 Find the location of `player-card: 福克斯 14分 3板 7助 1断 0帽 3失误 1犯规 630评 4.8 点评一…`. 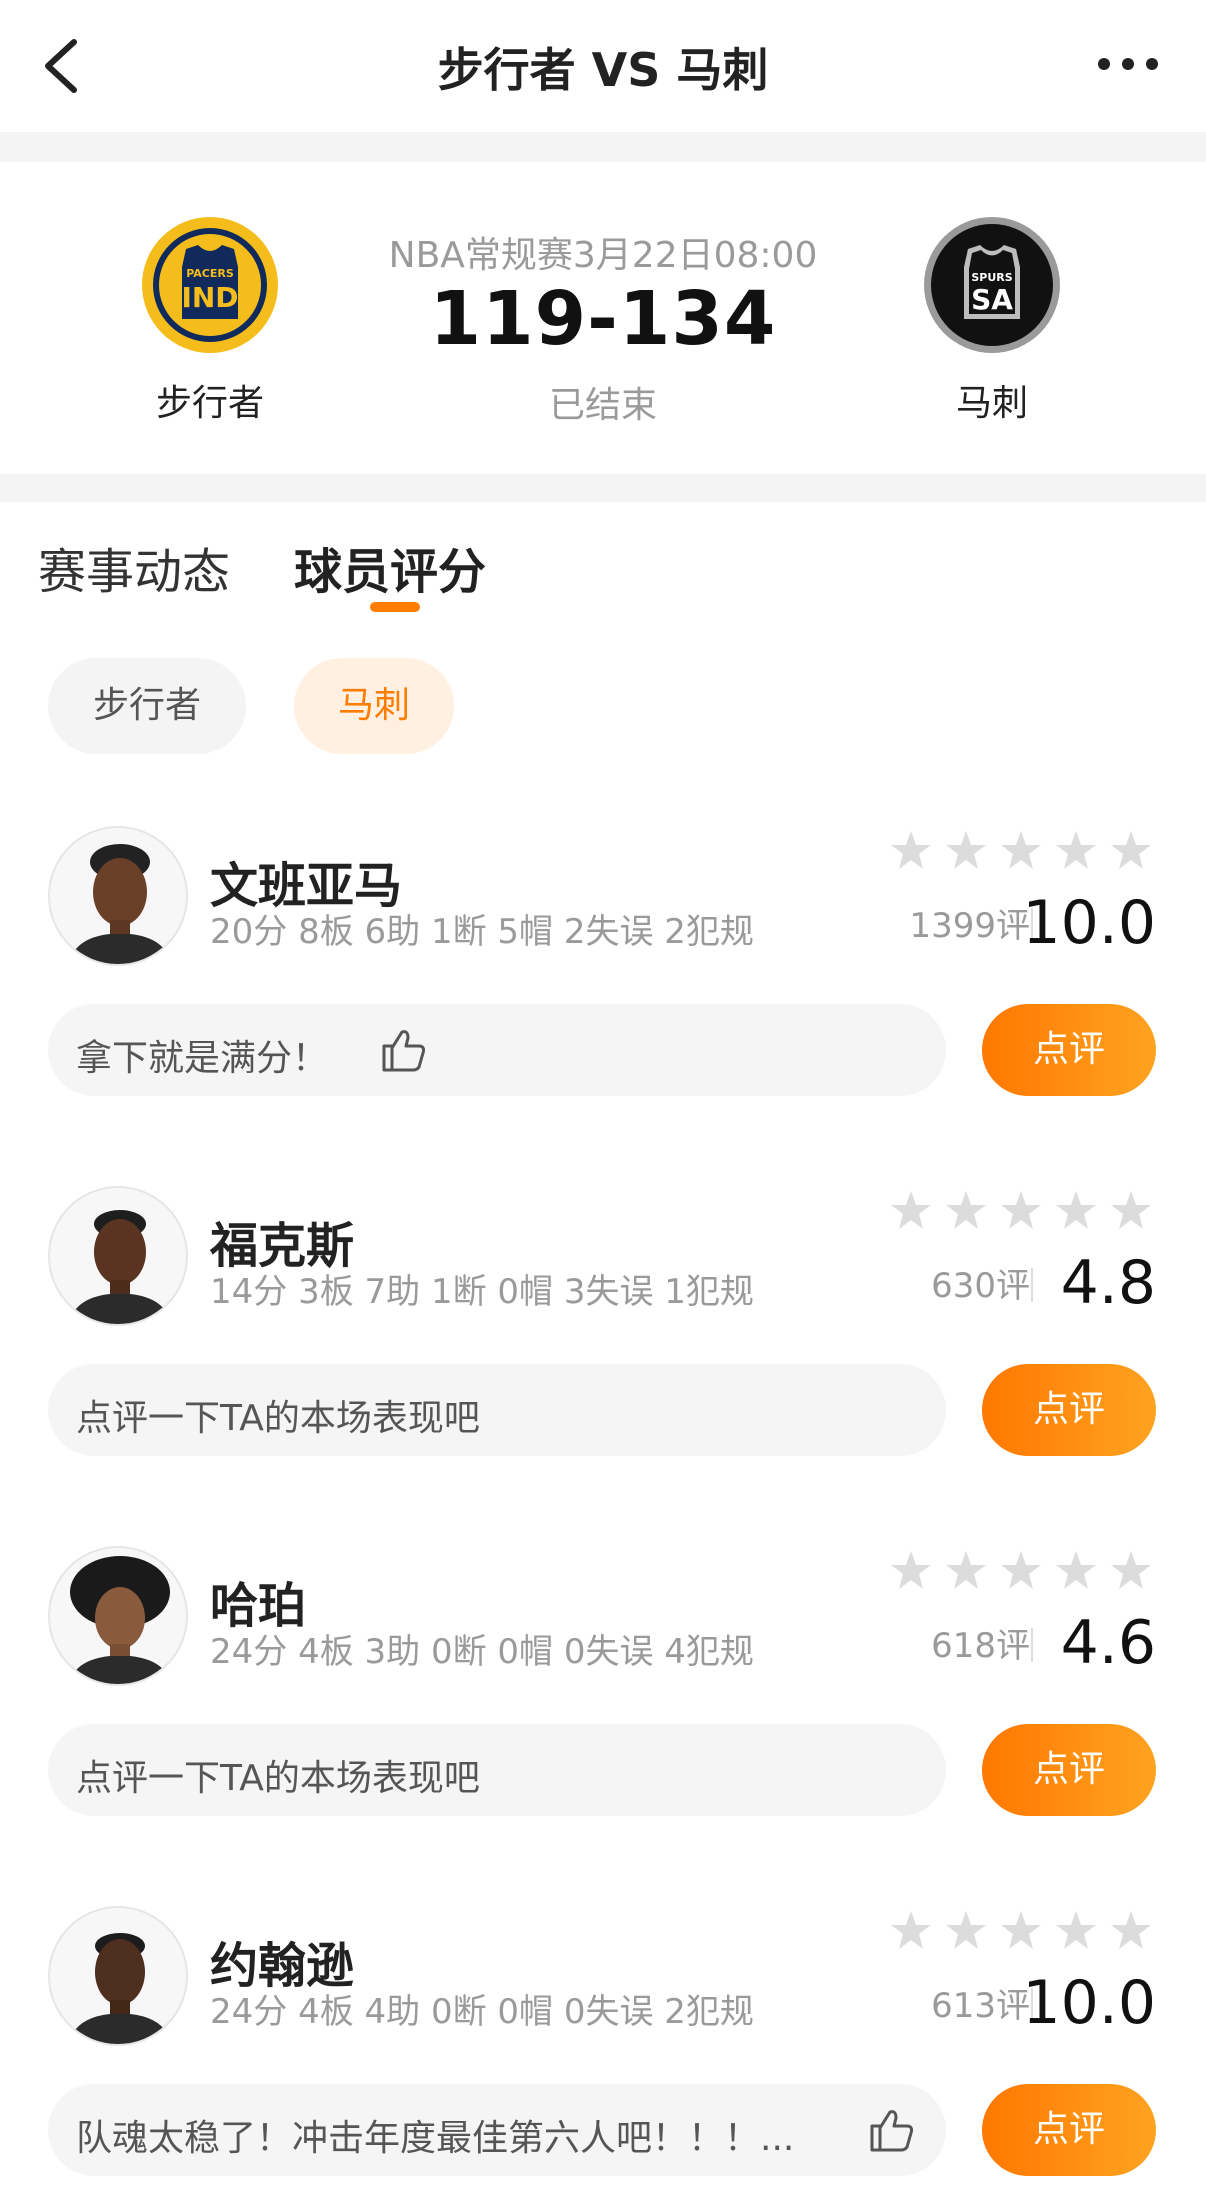

player-card: 福克斯 14分 3板 7助 1断 0帽 3失误 1犯规 630评 4.8 点评一… is located at coordinates (603, 1336).